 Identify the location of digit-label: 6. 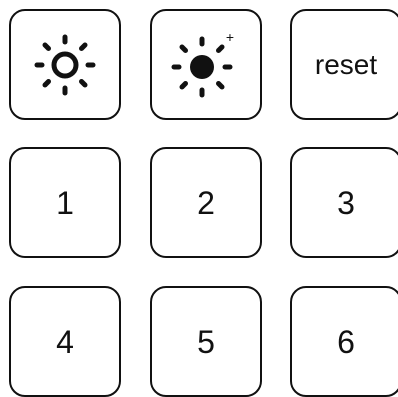
(346, 341).